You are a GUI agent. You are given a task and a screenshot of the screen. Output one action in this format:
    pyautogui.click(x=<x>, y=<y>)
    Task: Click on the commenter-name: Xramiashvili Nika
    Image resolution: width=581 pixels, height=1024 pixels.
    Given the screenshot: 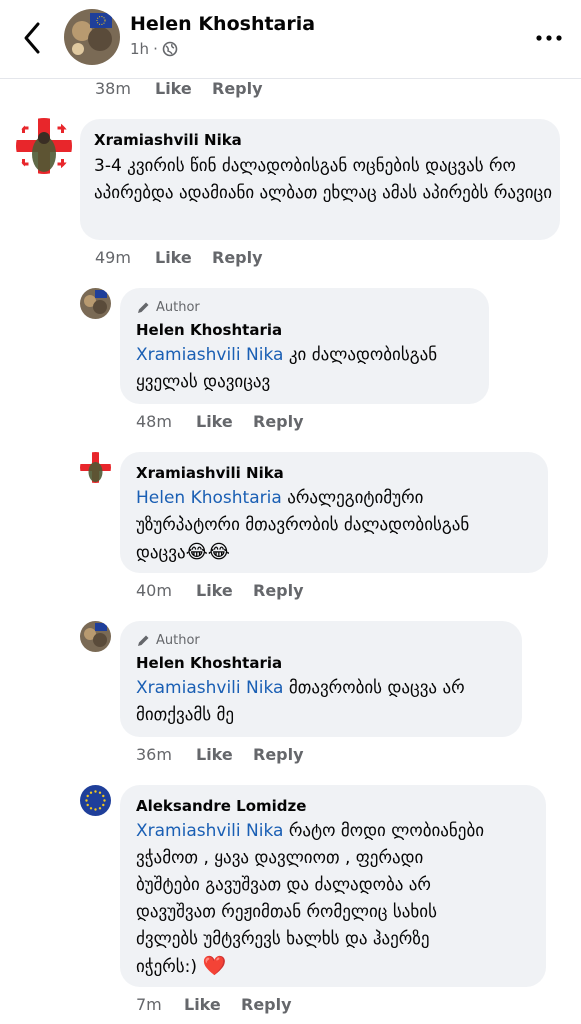 What is the action you would take?
    pyautogui.click(x=168, y=140)
    